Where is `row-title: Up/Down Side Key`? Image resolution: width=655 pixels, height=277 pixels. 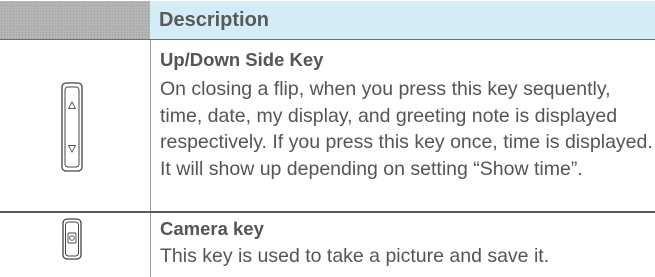
row-title: Up/Down Side Key is located at coordinates (242, 59).